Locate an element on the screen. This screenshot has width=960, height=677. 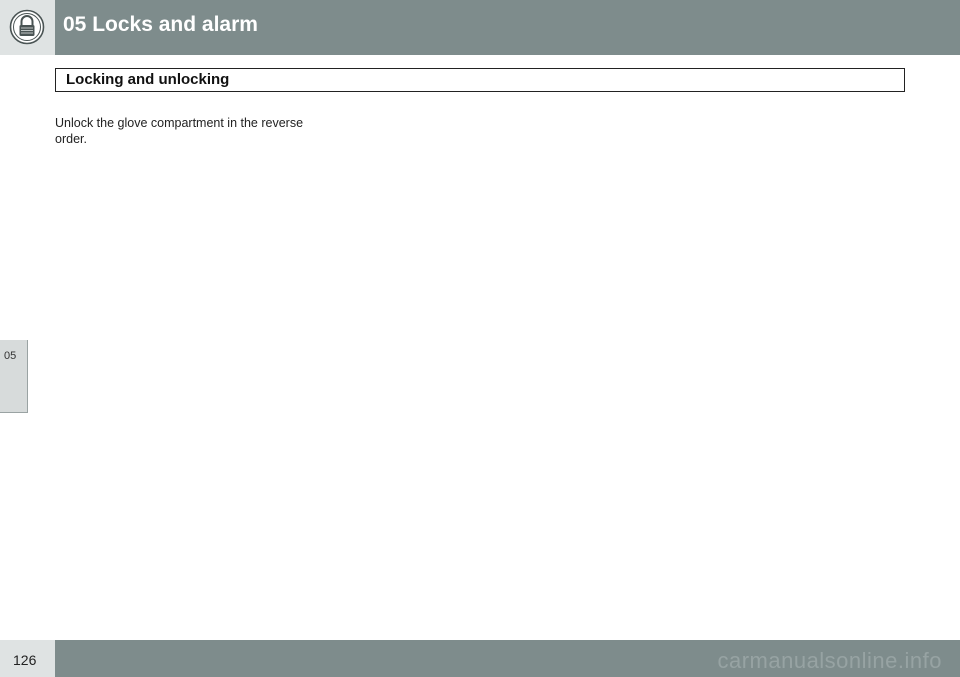
chapter-tab-label: 05 is located at coordinates (10, 356).